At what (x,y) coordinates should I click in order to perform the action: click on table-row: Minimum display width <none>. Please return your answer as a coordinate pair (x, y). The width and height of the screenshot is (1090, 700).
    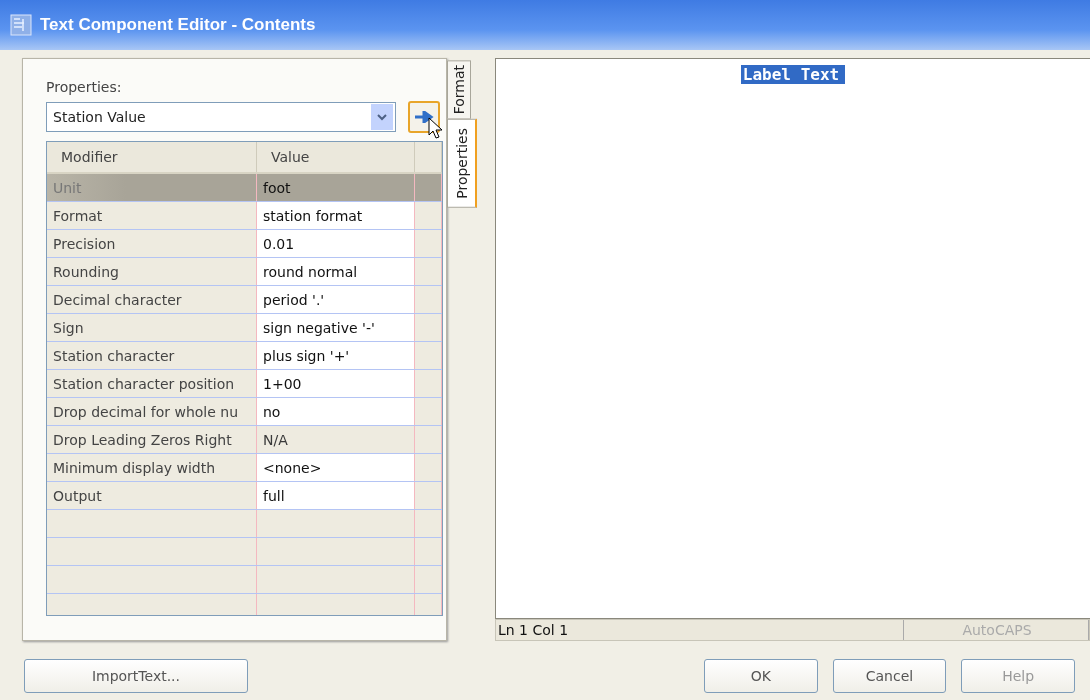
    Looking at the image, I should click on (244, 468).